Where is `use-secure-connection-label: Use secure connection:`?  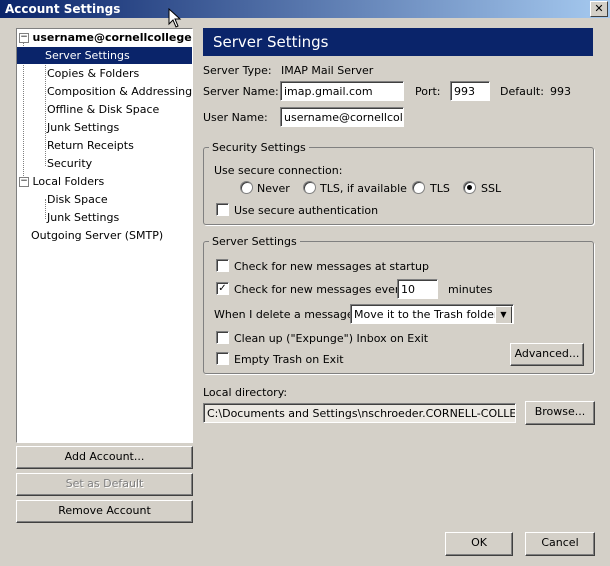 use-secure-connection-label: Use secure connection: is located at coordinates (278, 170).